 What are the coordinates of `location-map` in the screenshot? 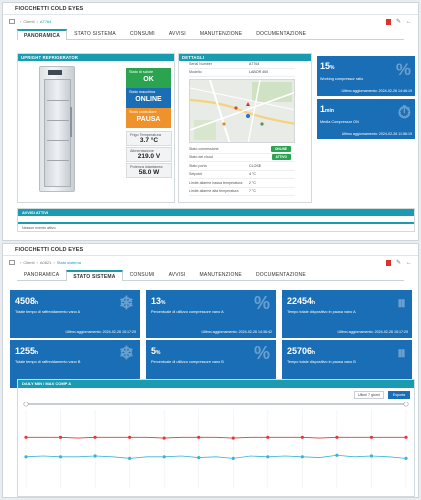 It's located at (242, 111).